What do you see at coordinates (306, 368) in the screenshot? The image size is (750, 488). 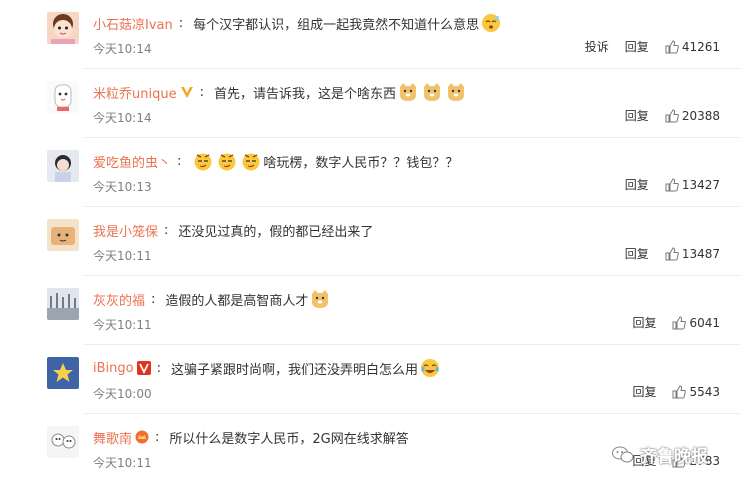 I see `comment-text: 这骗子紧跟时尚啊，我们还没弄明白怎么用` at bounding box center [306, 368].